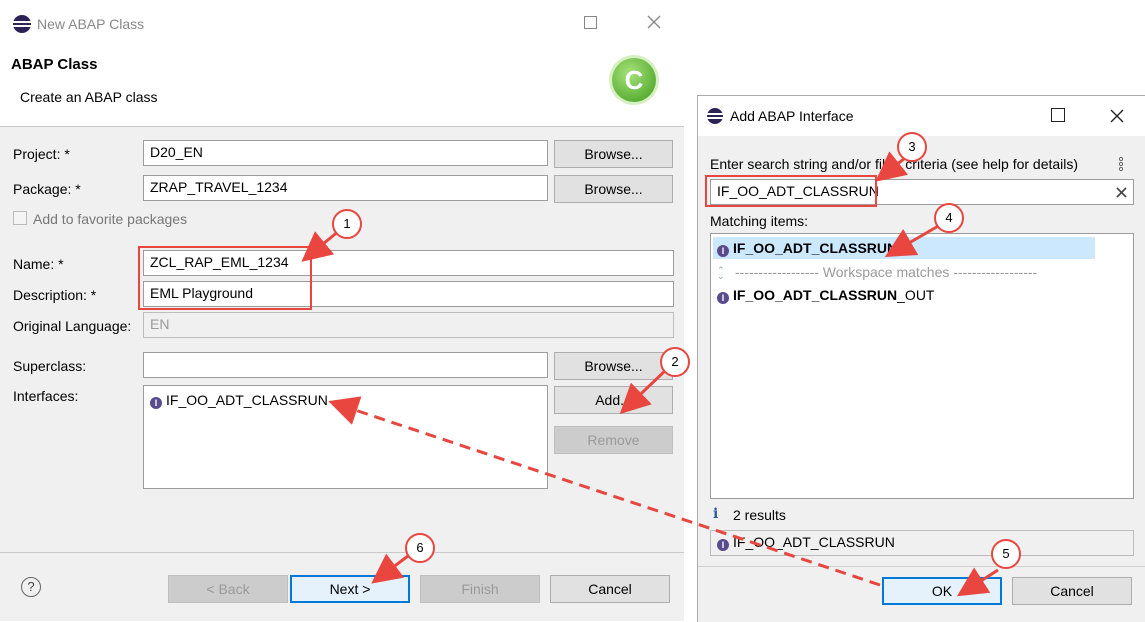  Describe the element at coordinates (675, 362) in the screenshot. I see `callout-2: 2` at that location.